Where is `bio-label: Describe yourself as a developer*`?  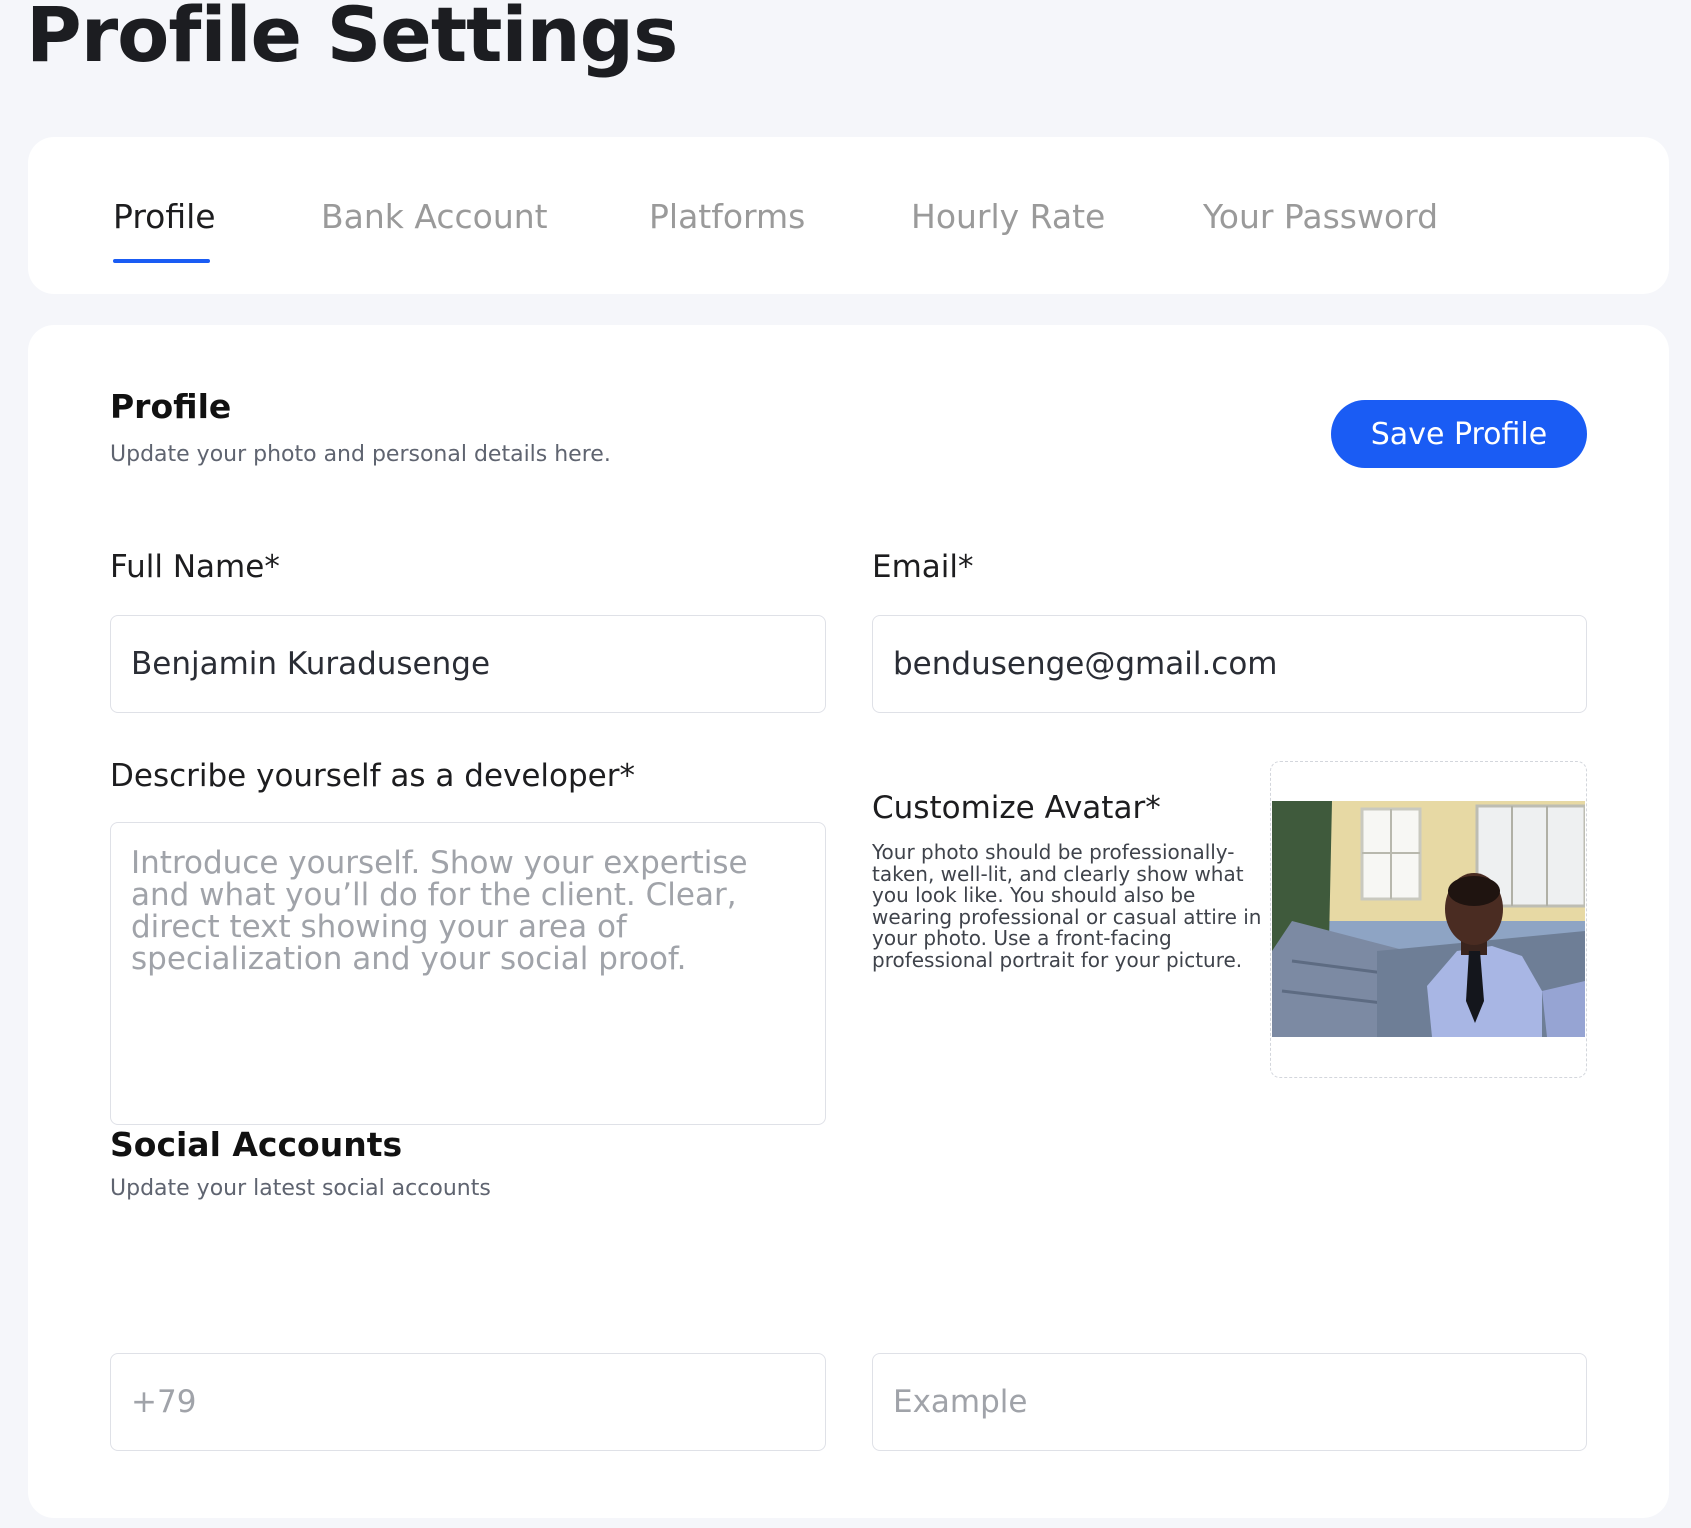
bio-label: Describe yourself as a developer* is located at coordinates (373, 776).